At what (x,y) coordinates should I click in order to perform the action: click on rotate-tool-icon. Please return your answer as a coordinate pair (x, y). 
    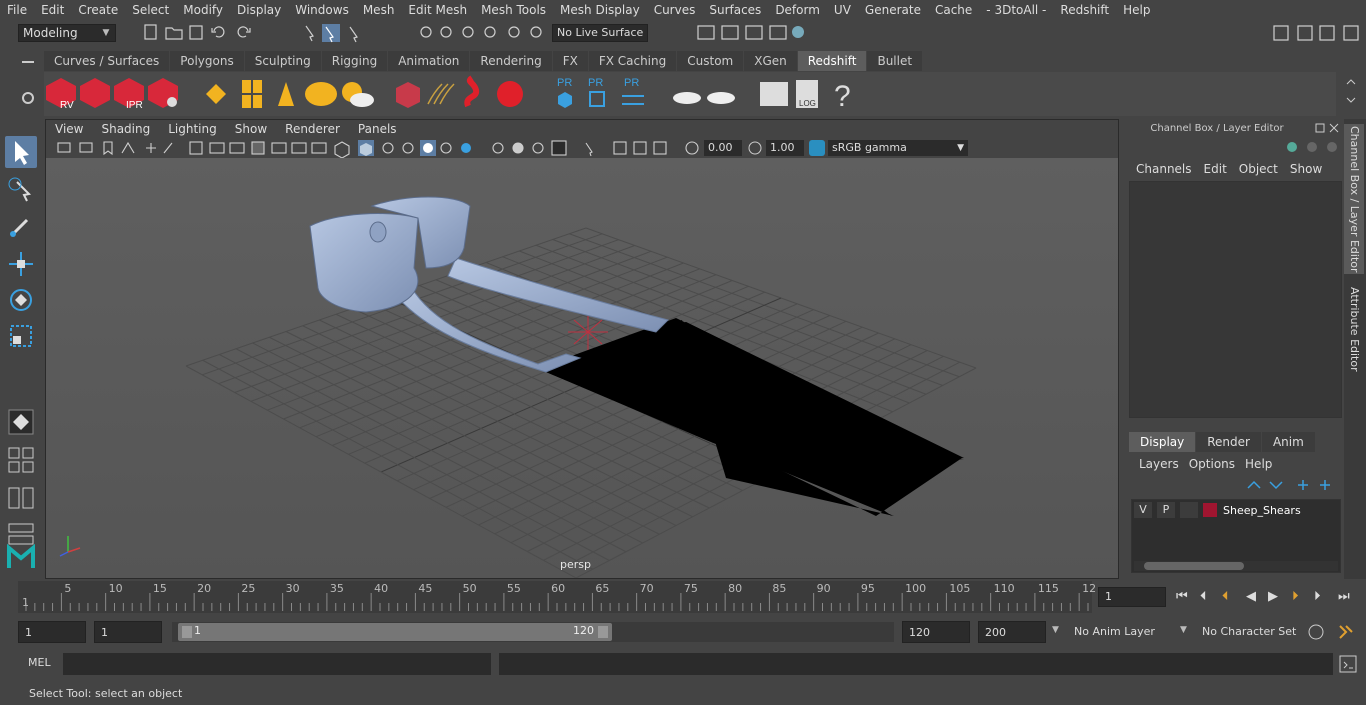
    Looking at the image, I should click on (21, 300).